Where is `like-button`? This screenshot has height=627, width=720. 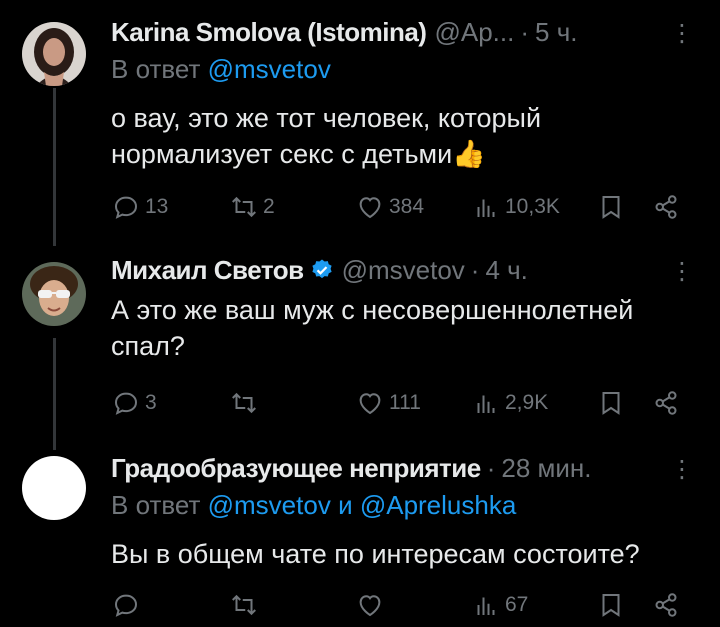
like-button is located at coordinates (372, 605).